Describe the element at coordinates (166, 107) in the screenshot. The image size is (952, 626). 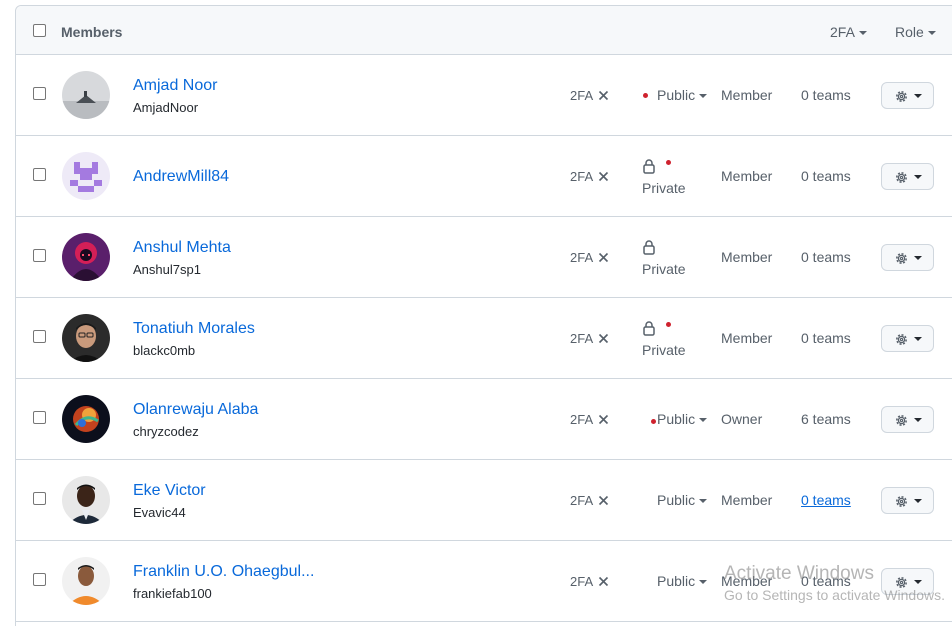
I see `member-login: AmjadNoor` at that location.